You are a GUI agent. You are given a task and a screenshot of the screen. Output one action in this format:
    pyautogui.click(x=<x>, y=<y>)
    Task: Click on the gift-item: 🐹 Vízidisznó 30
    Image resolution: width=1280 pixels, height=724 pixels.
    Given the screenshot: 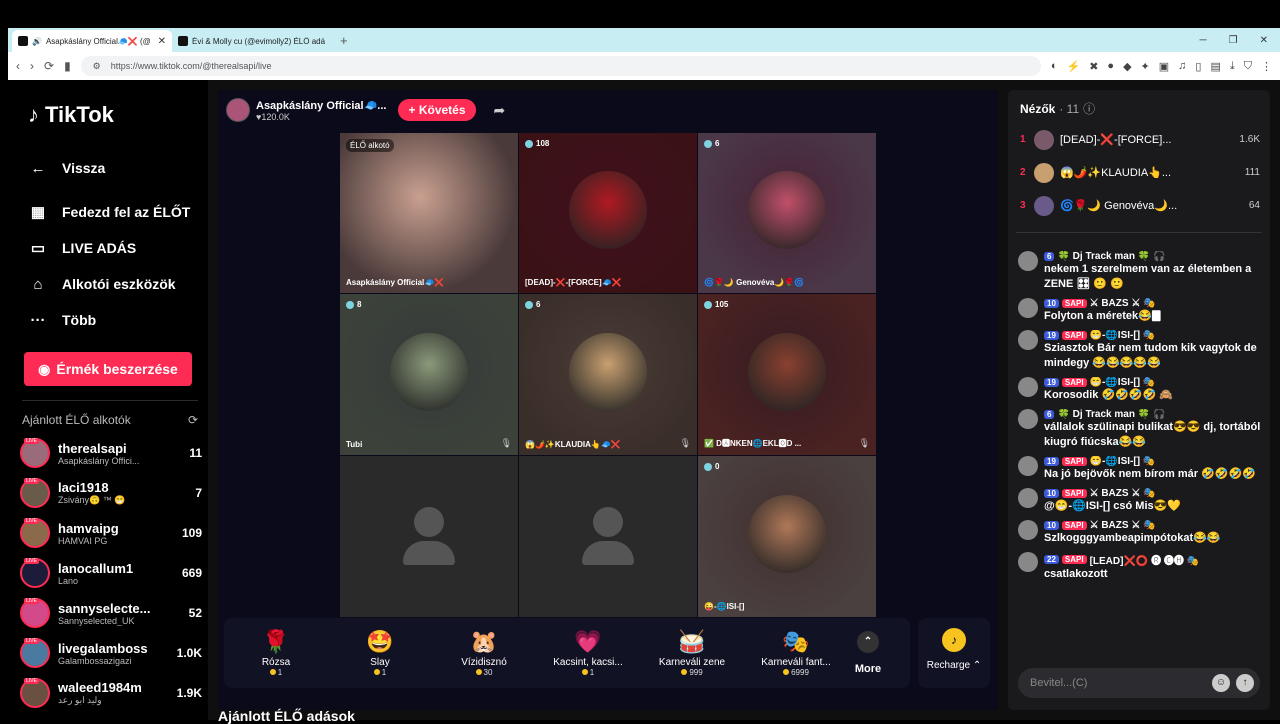 What is the action you would take?
    pyautogui.click(x=484, y=653)
    